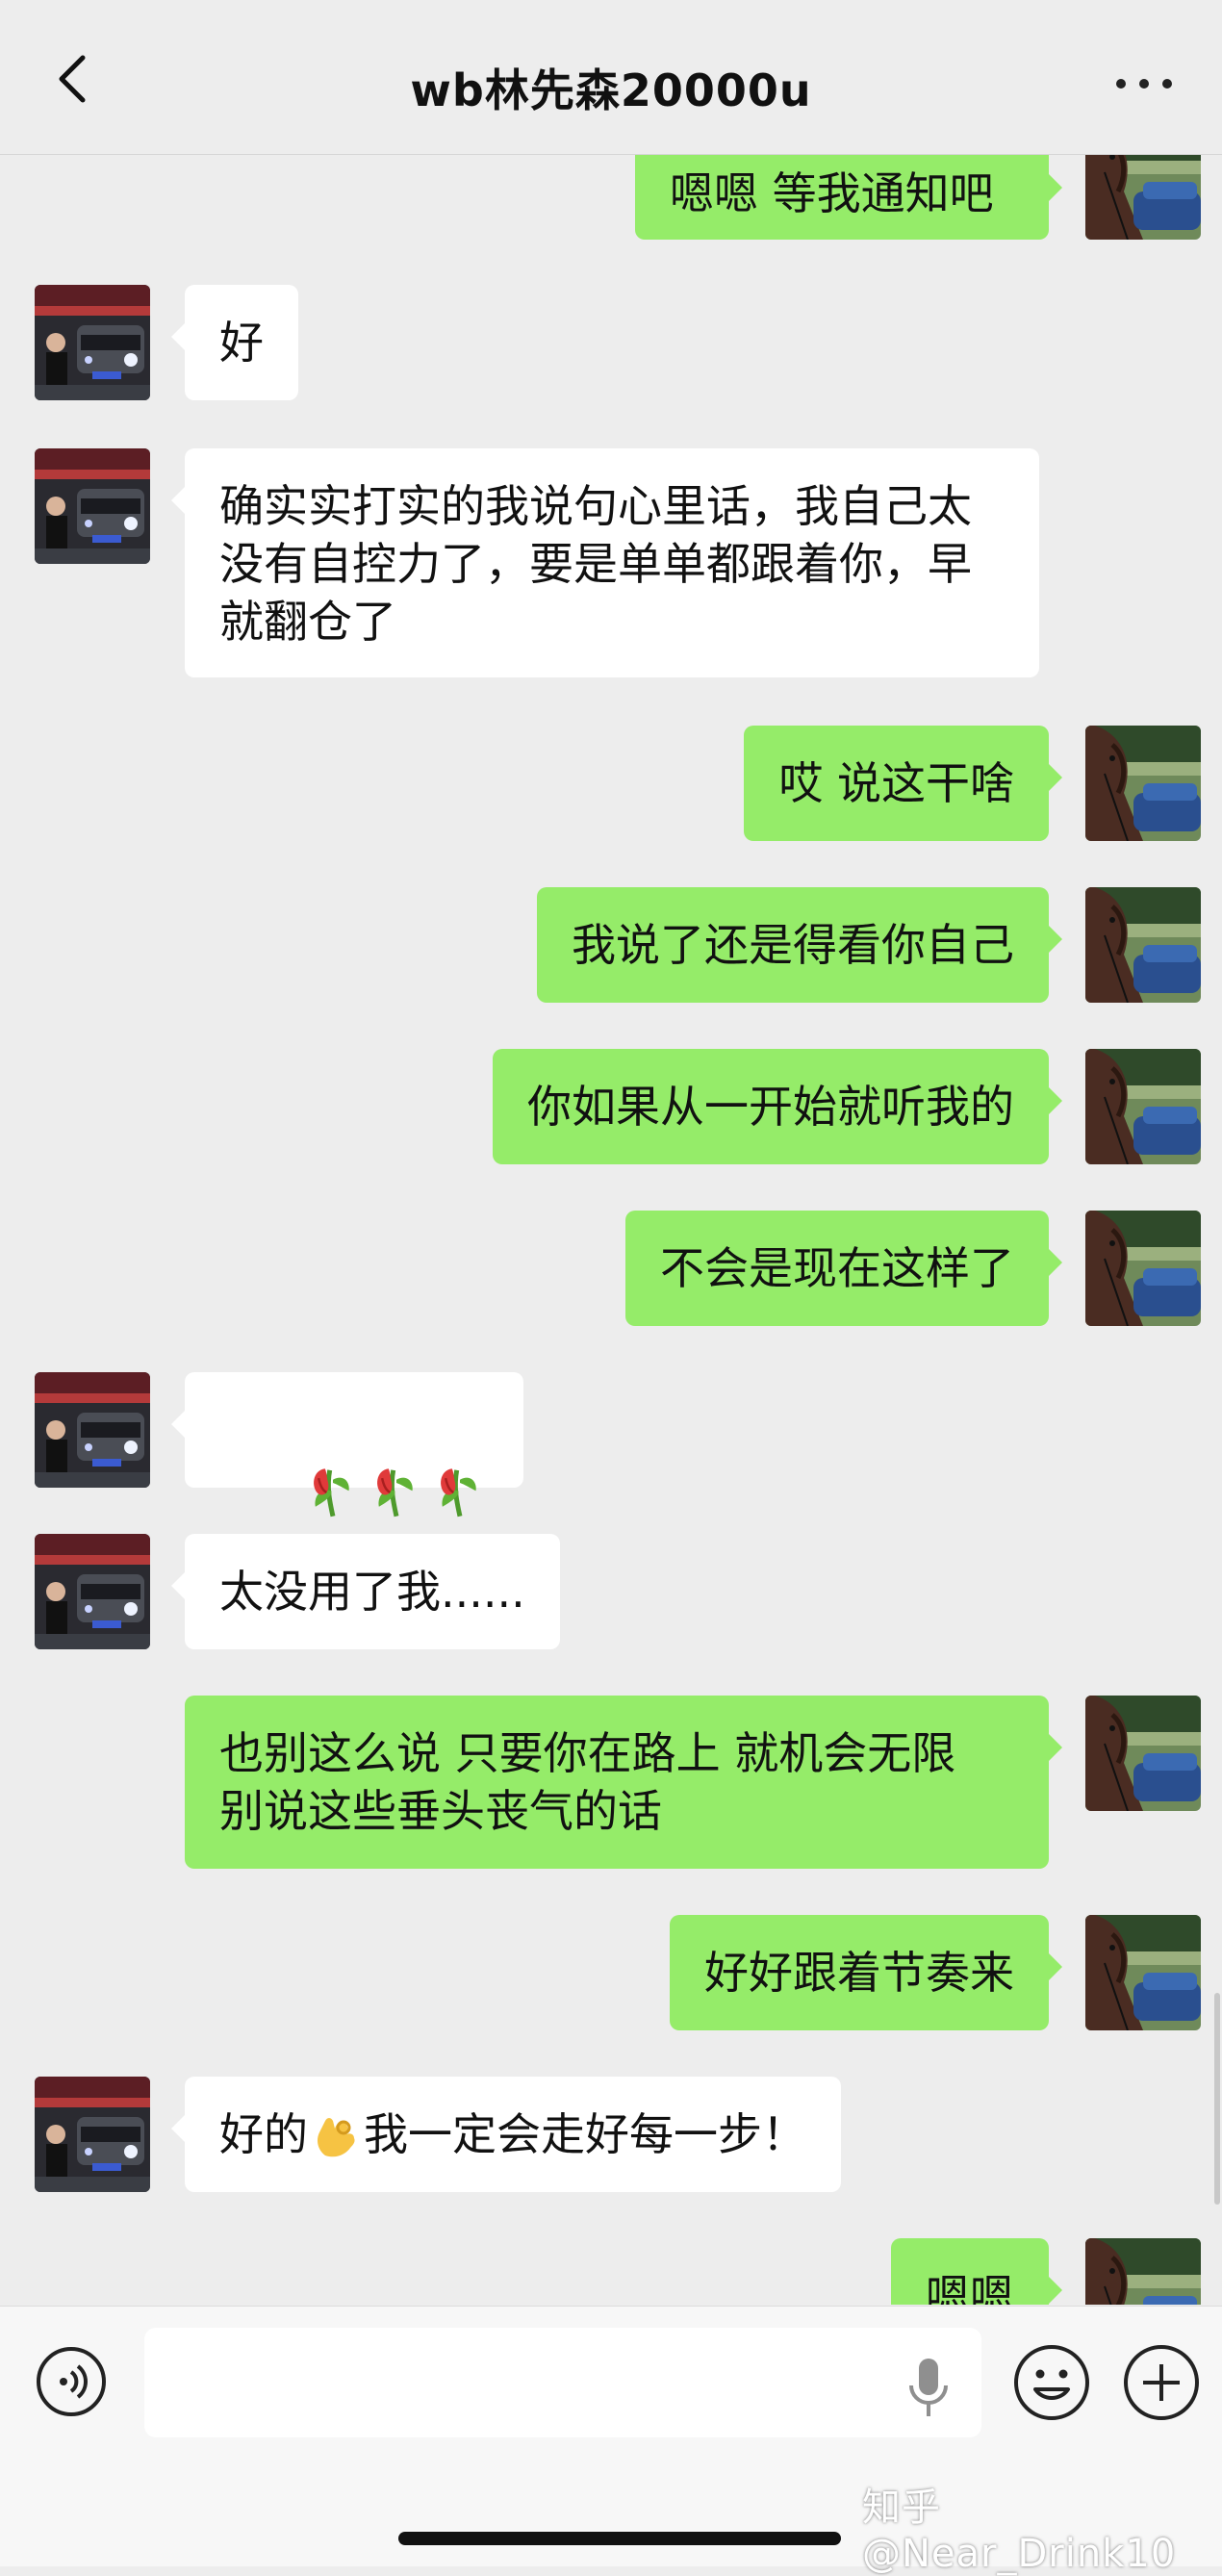  I want to click on message-input, so click(562, 2382).